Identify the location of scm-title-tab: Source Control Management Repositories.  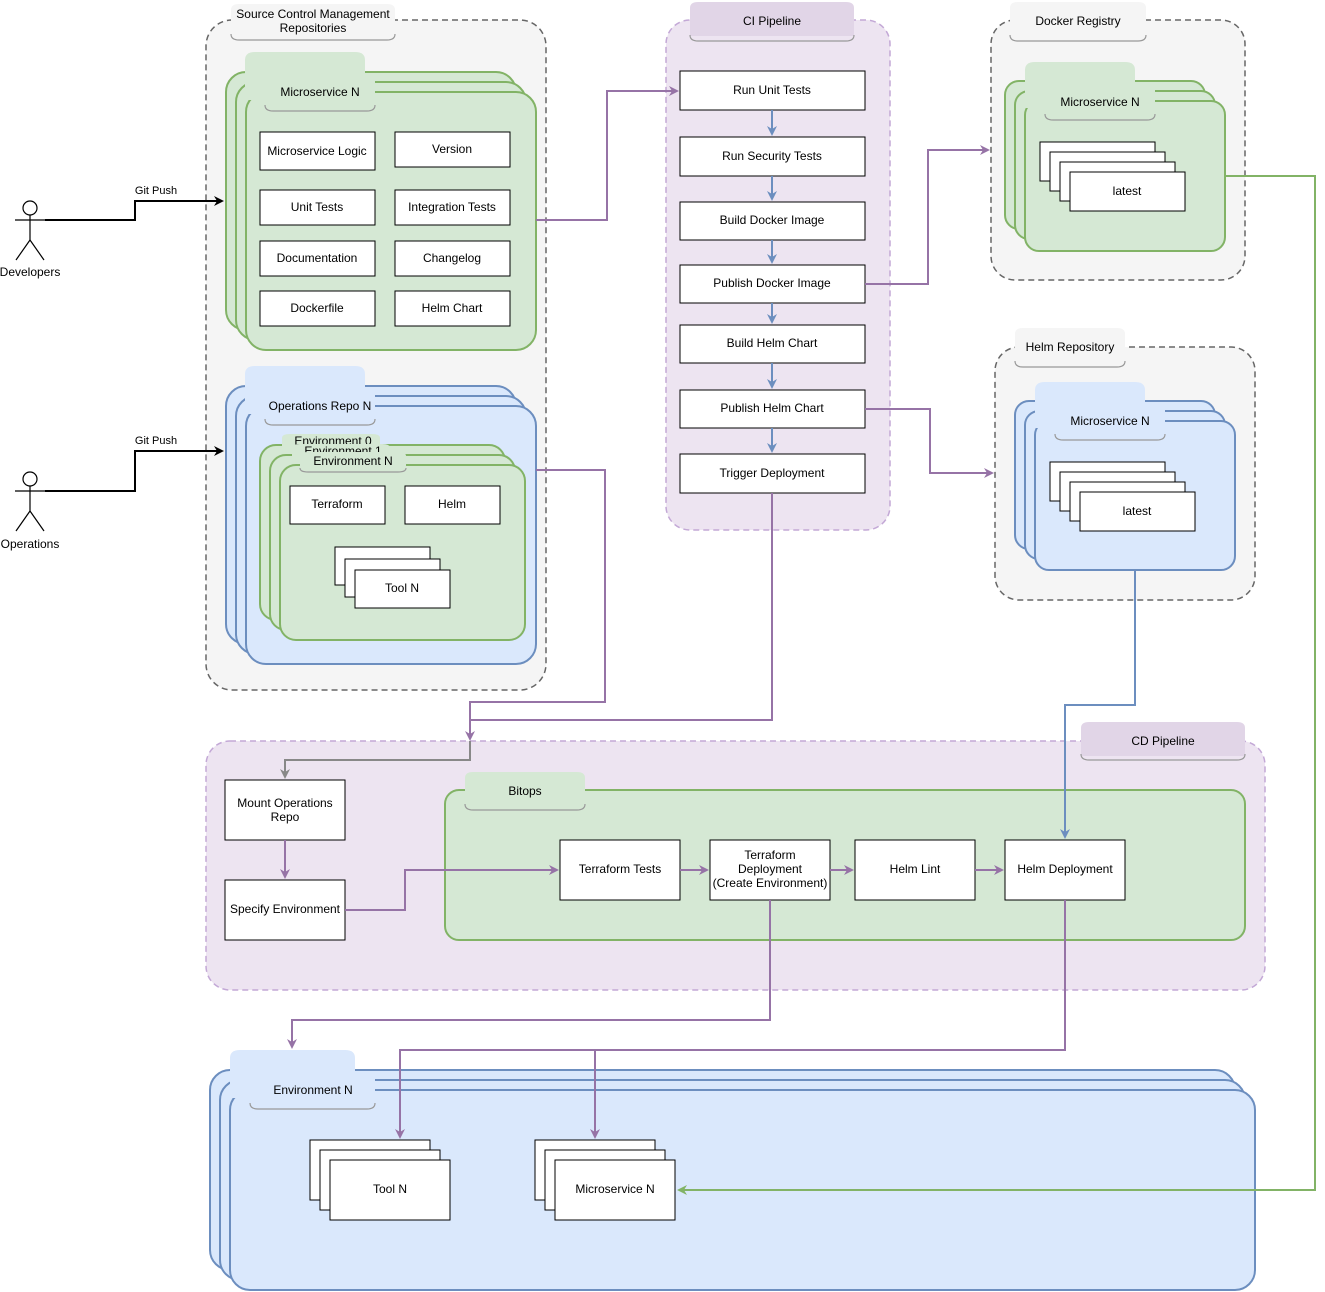
(313, 22).